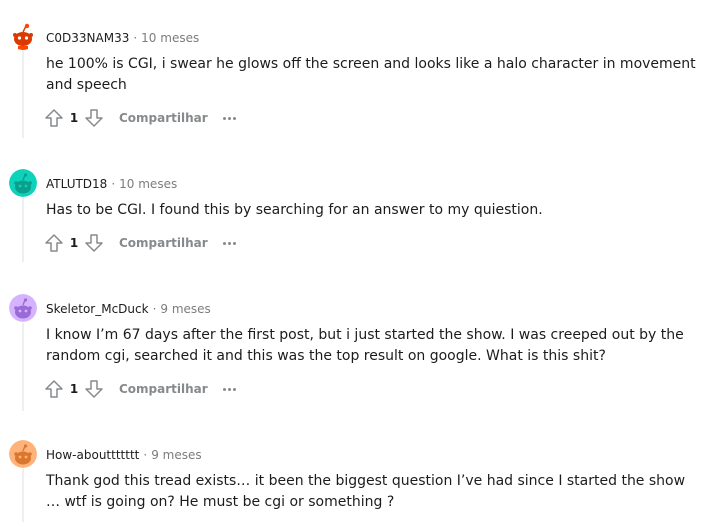 The height and width of the screenshot is (522, 712). What do you see at coordinates (87, 38) in the screenshot?
I see `username: C0D33NAM33` at bounding box center [87, 38].